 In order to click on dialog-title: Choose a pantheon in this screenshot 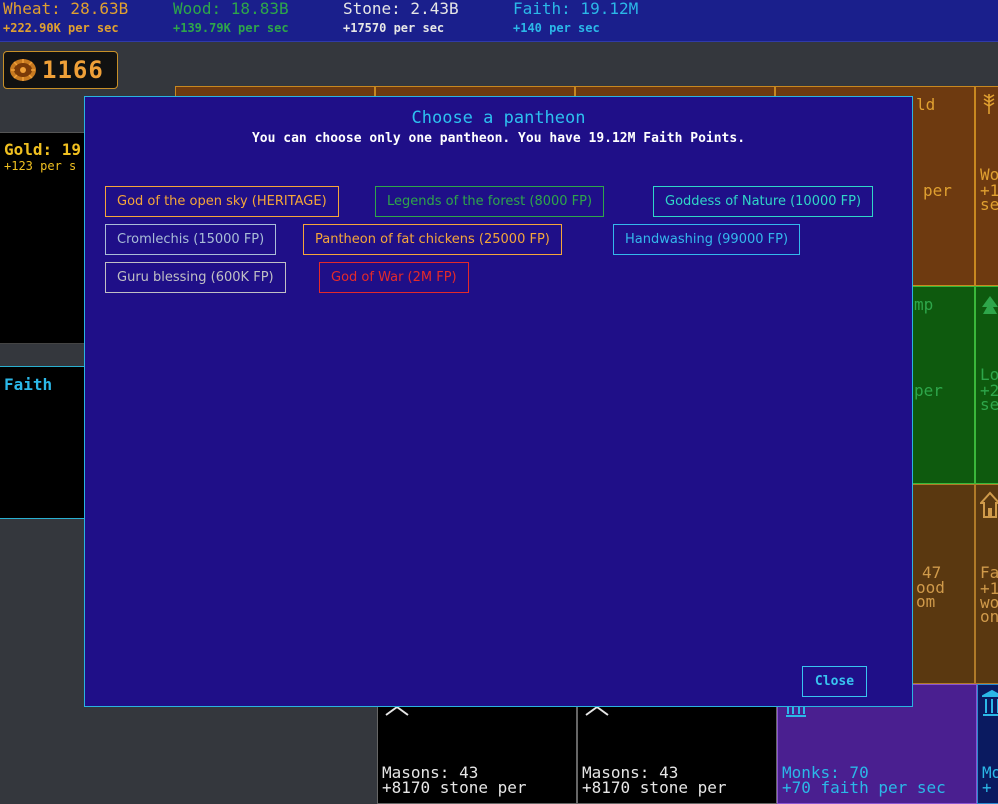, I will do `click(498, 118)`.